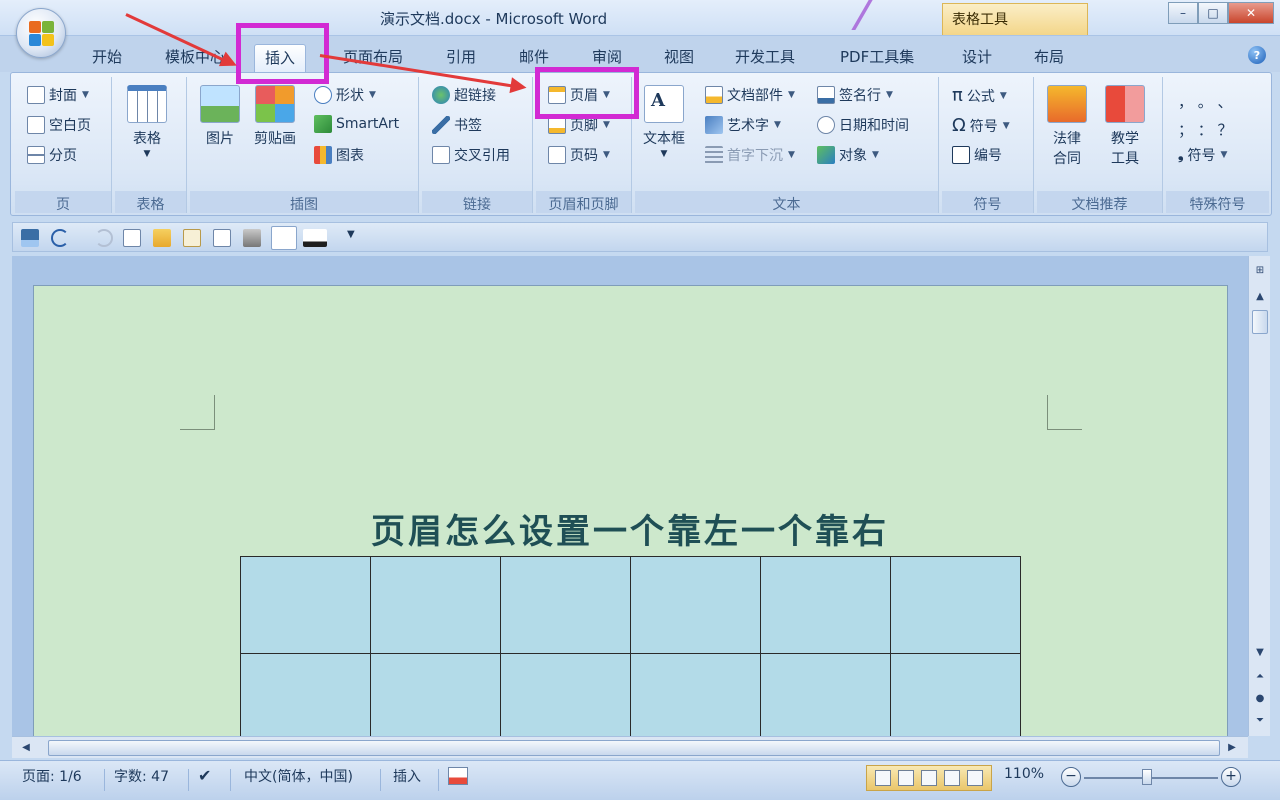 The height and width of the screenshot is (800, 1280). What do you see at coordinates (714, 155) in the screenshot?
I see `drop-cap-icon` at bounding box center [714, 155].